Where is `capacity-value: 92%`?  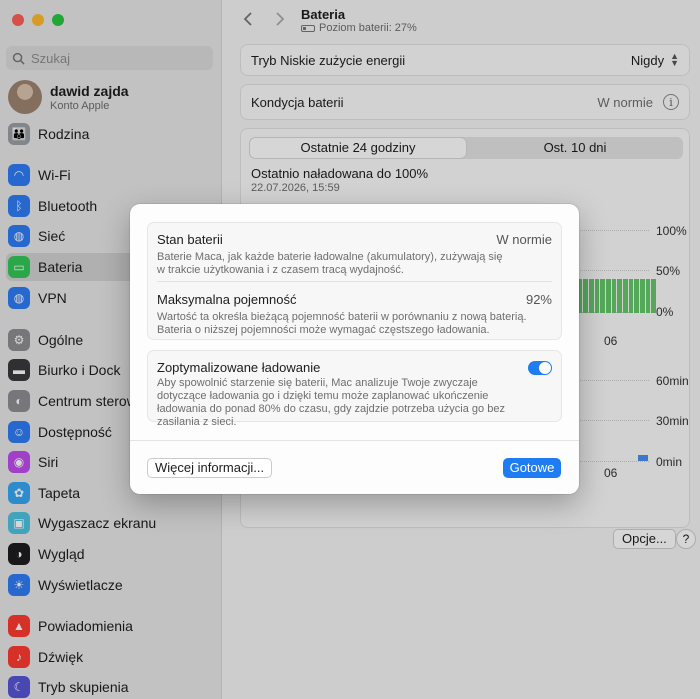
capacity-value: 92% is located at coordinates (538, 299).